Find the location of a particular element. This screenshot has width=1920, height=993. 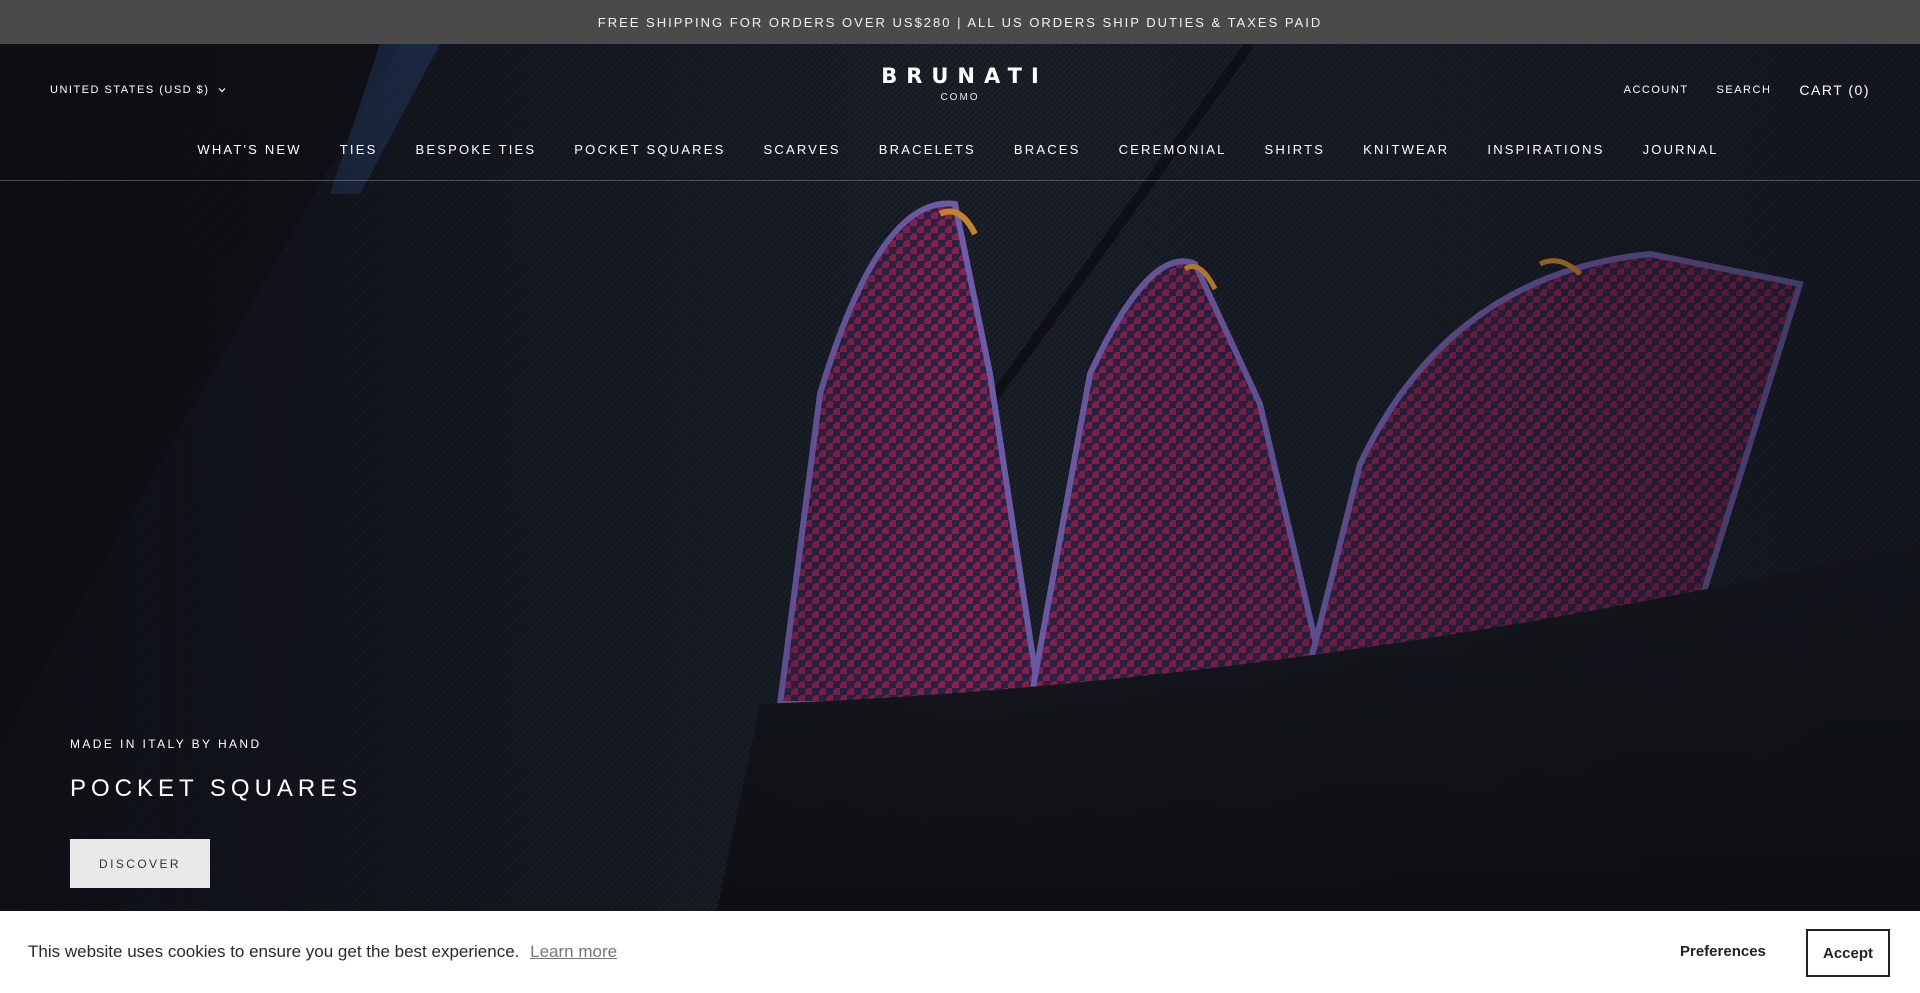

nav-item-inspirations: INSPIRATIONS is located at coordinates (1545, 149).